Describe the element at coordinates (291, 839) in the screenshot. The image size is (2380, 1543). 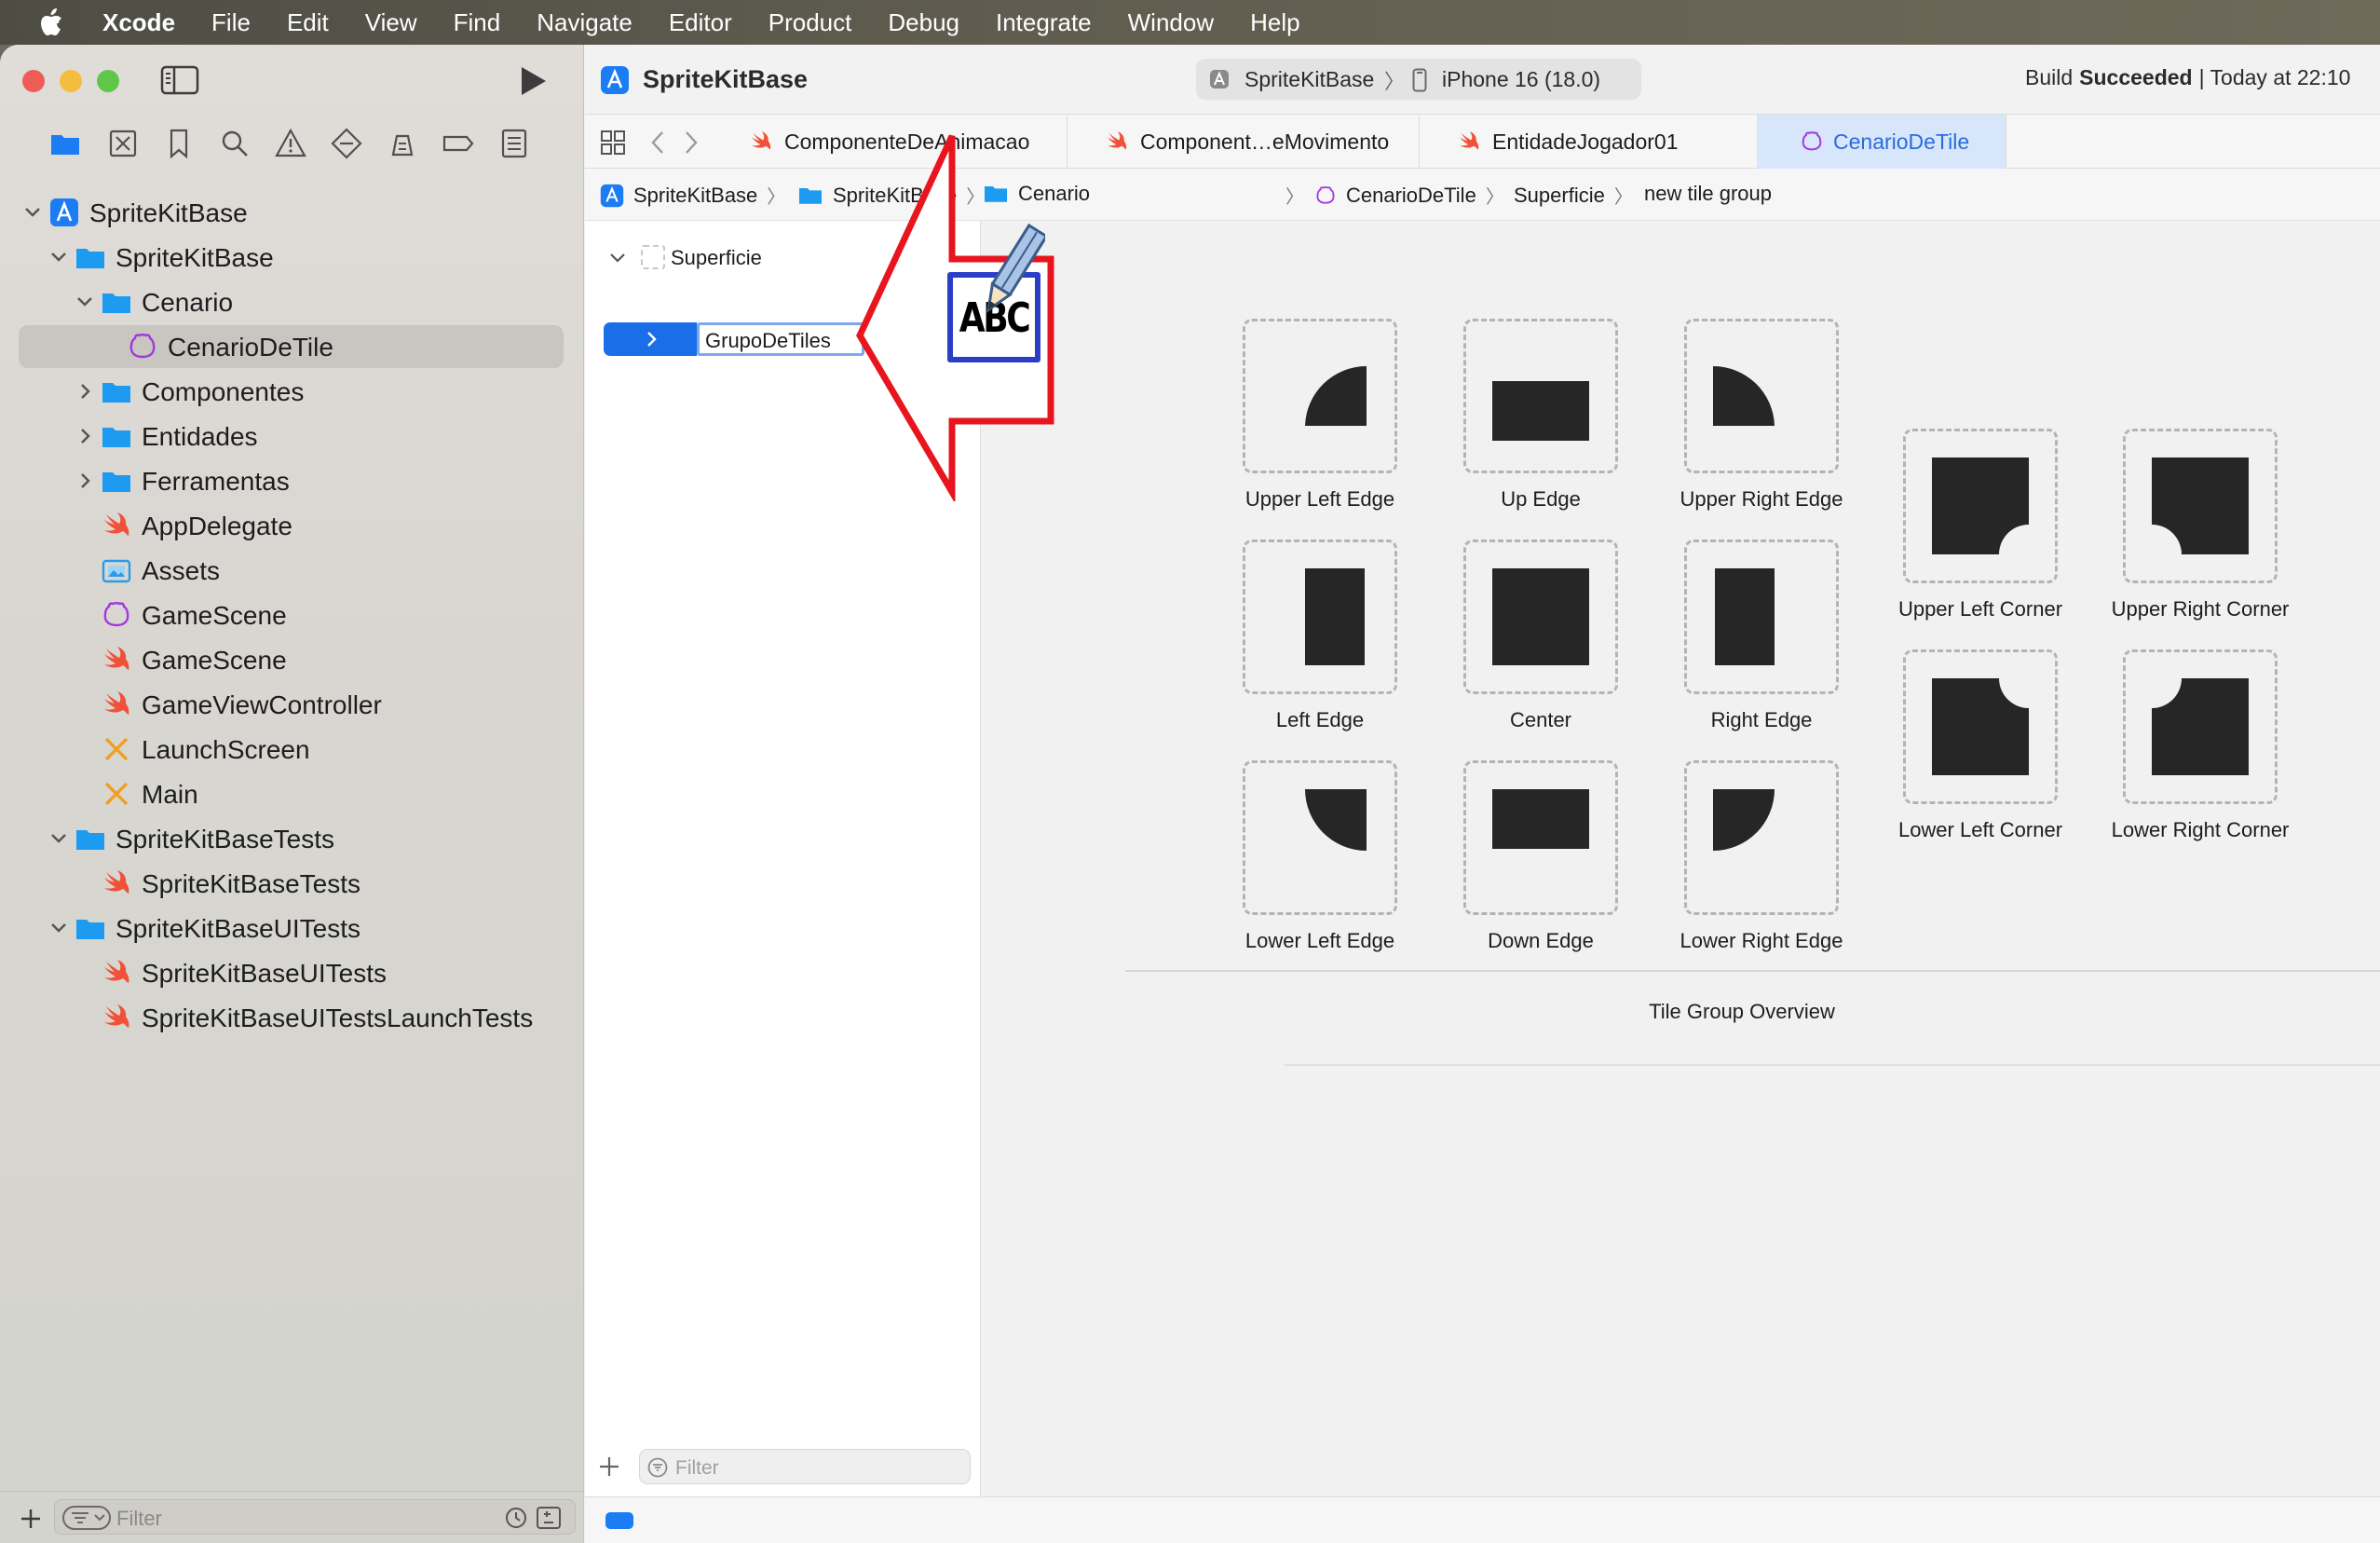
I see `tree-item-folder: SpriteKitBaseTests` at that location.